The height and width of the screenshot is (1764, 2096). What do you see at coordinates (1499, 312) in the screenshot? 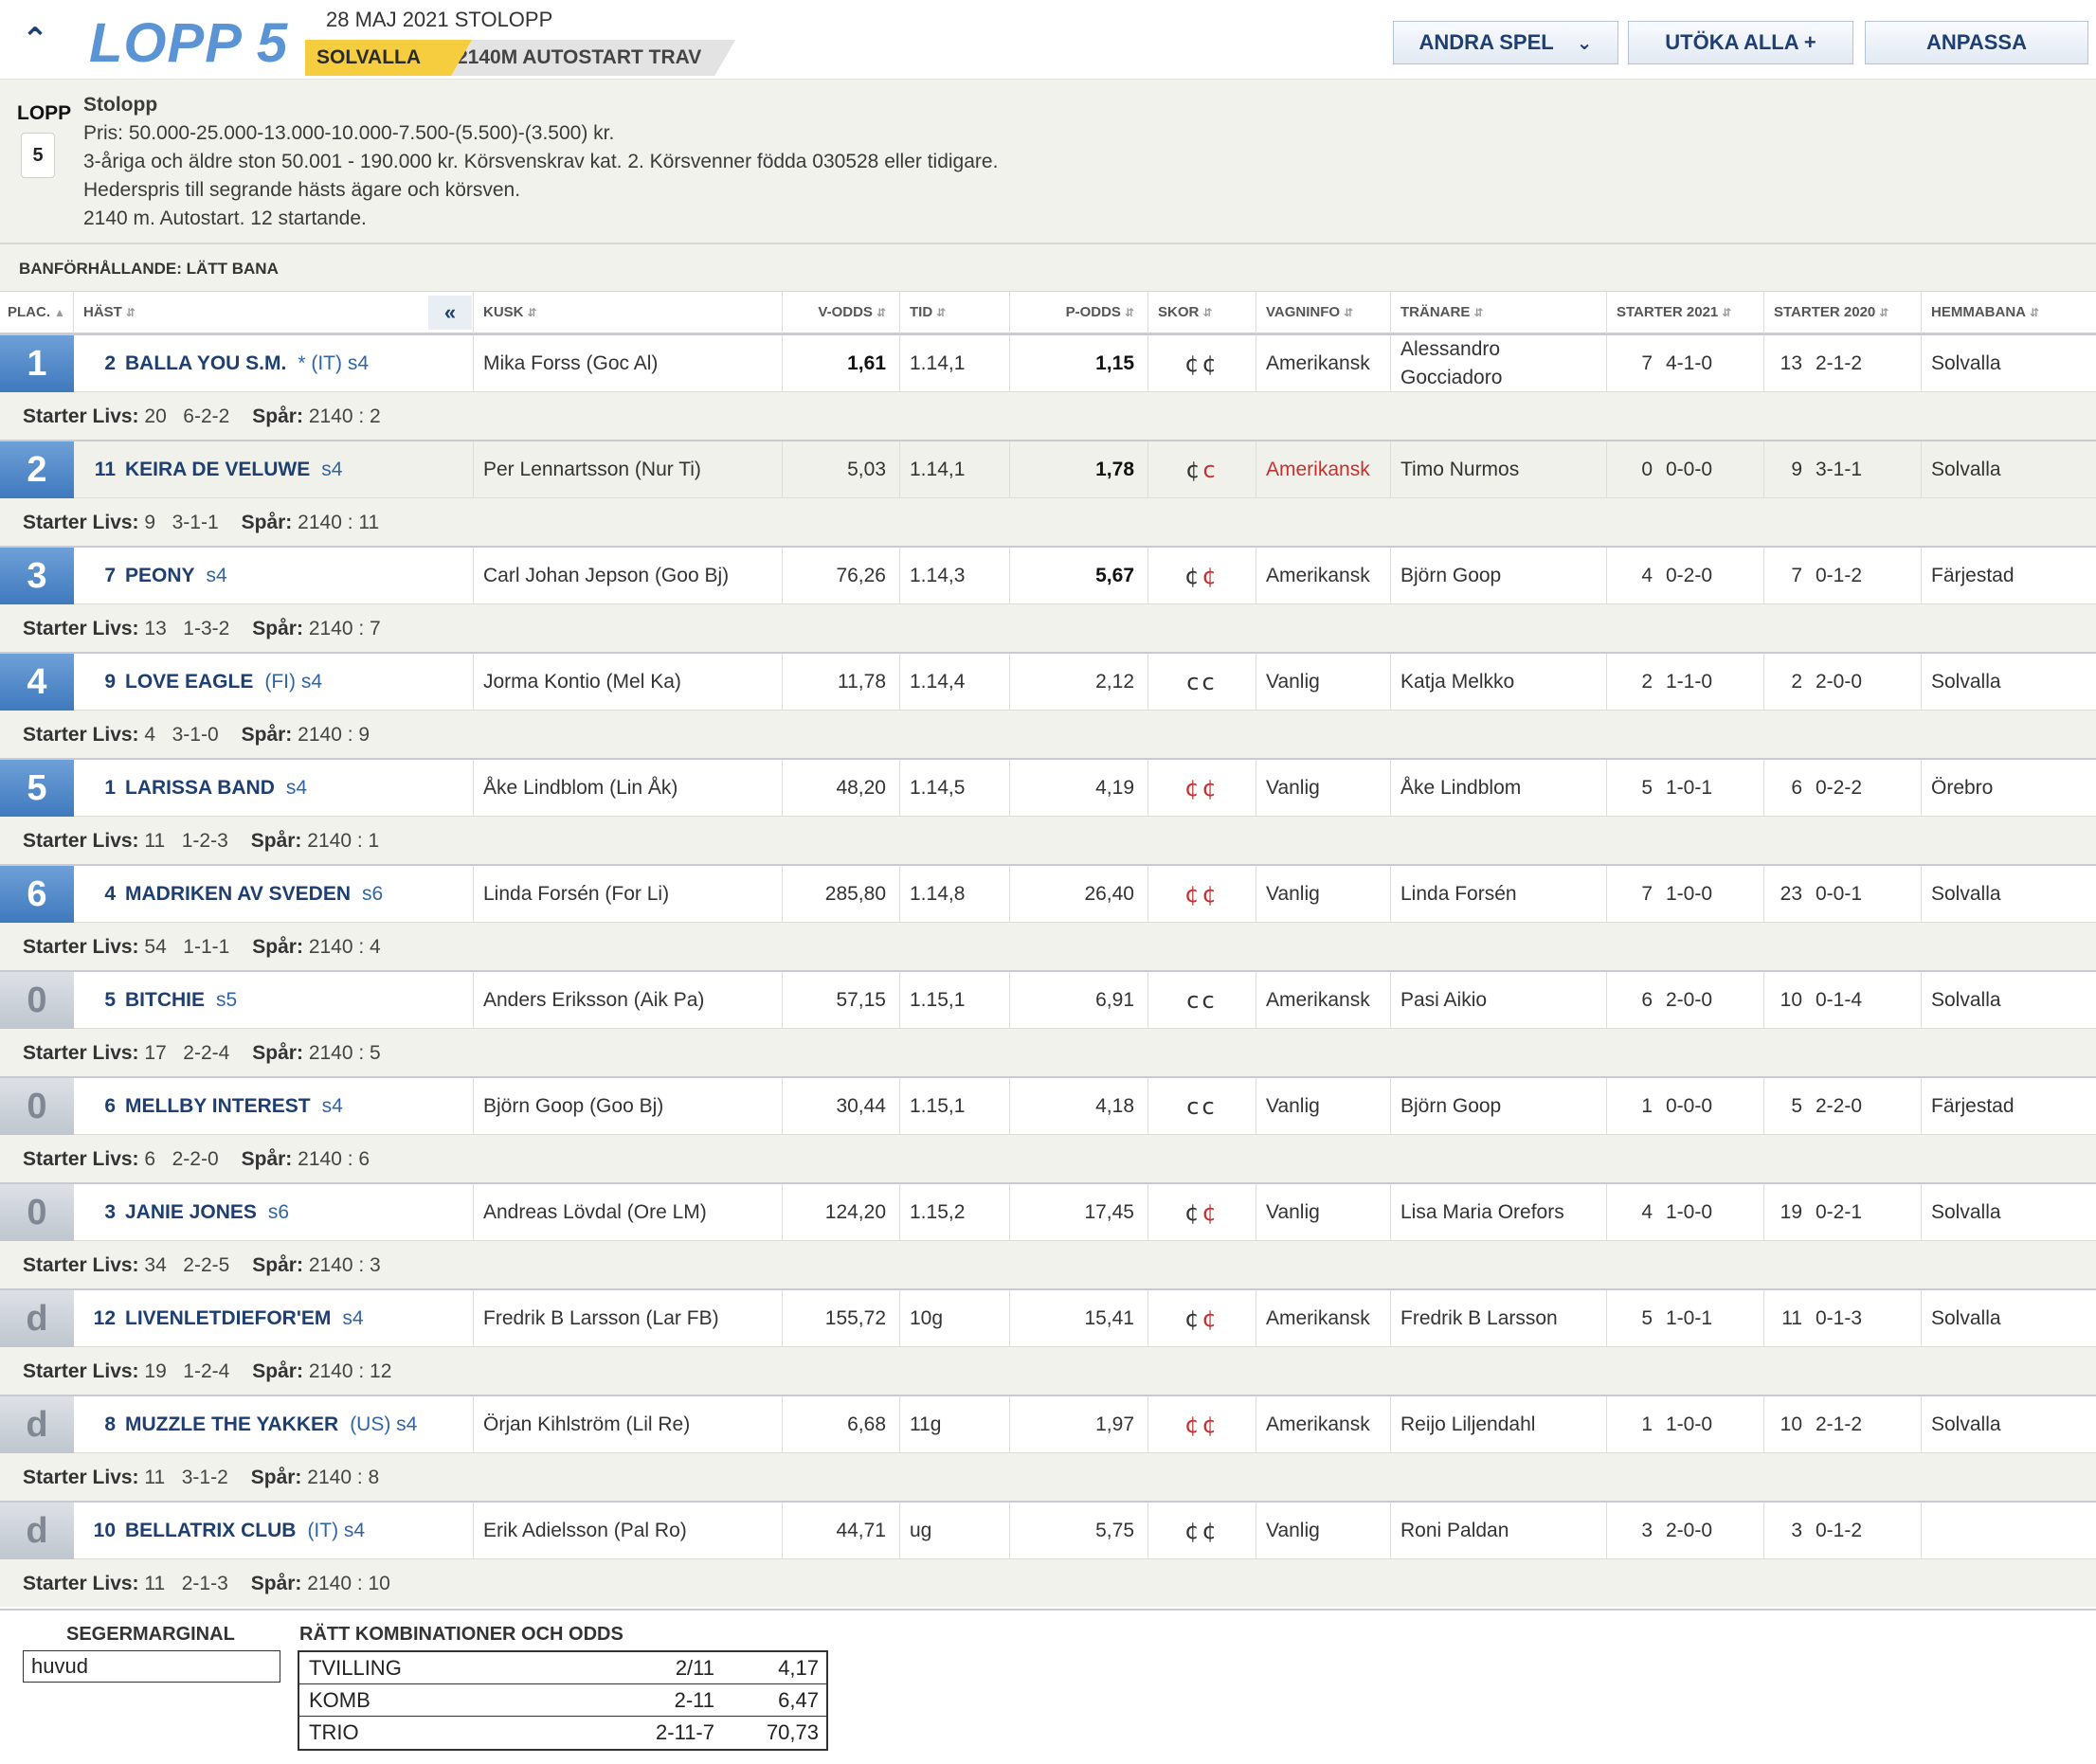
I see `col-tranare: TRÄNARE ⇵` at bounding box center [1499, 312].